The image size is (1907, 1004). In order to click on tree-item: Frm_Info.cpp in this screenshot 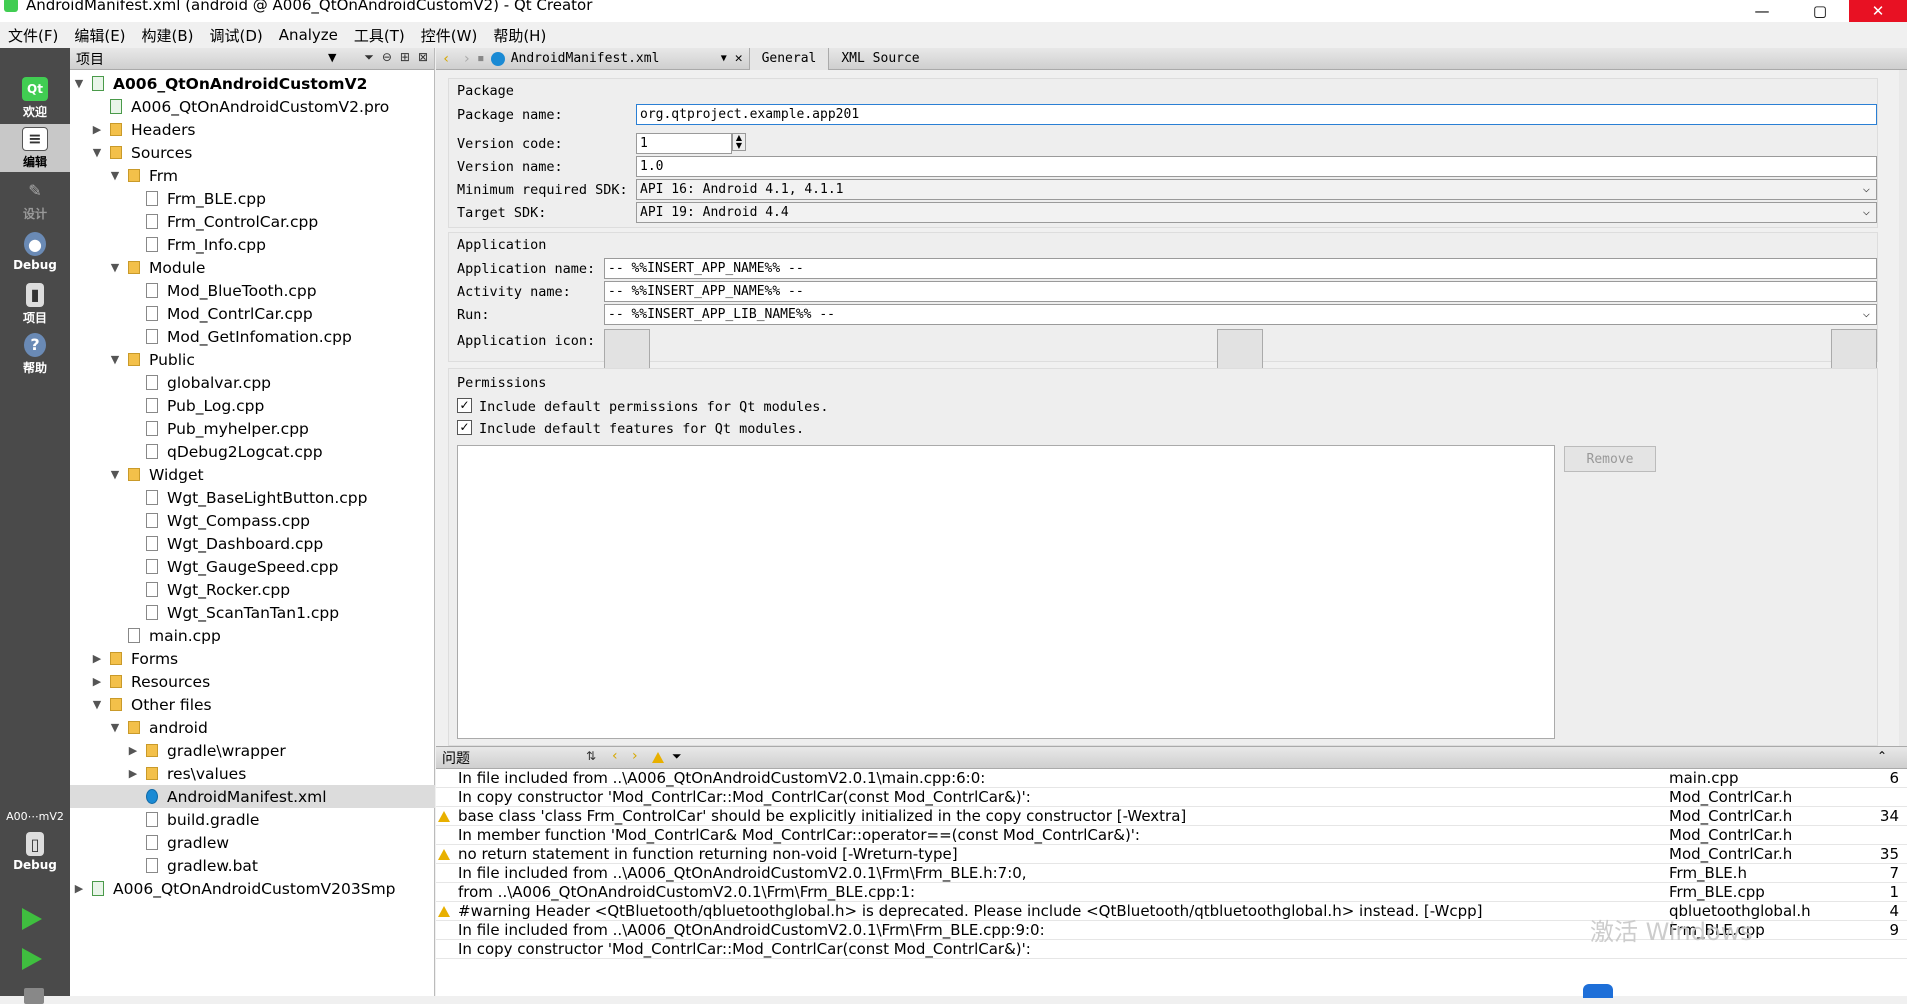, I will do `click(252, 244)`.